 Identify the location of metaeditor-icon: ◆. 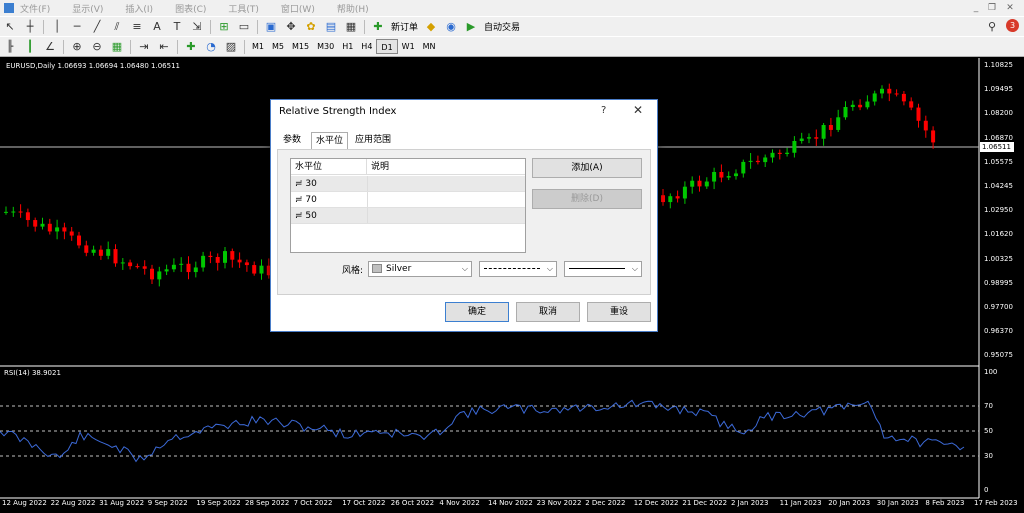
(431, 27).